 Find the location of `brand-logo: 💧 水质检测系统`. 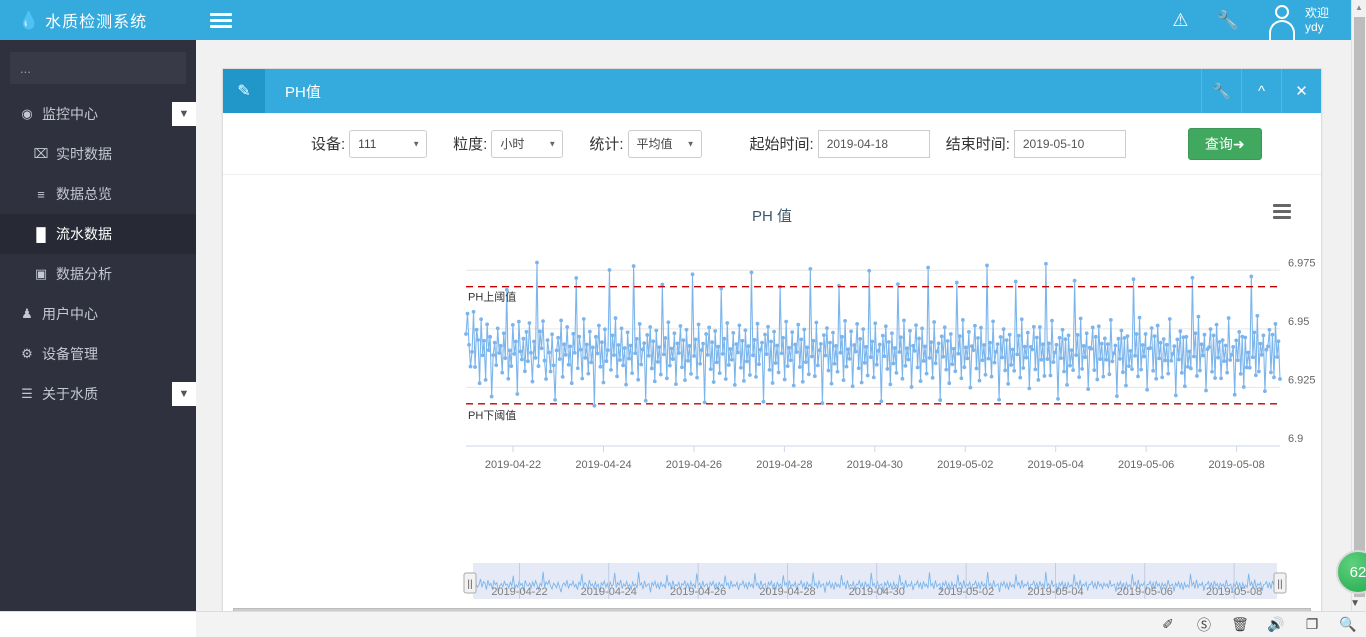

brand-logo: 💧 水质检测系统 is located at coordinates (98, 20).